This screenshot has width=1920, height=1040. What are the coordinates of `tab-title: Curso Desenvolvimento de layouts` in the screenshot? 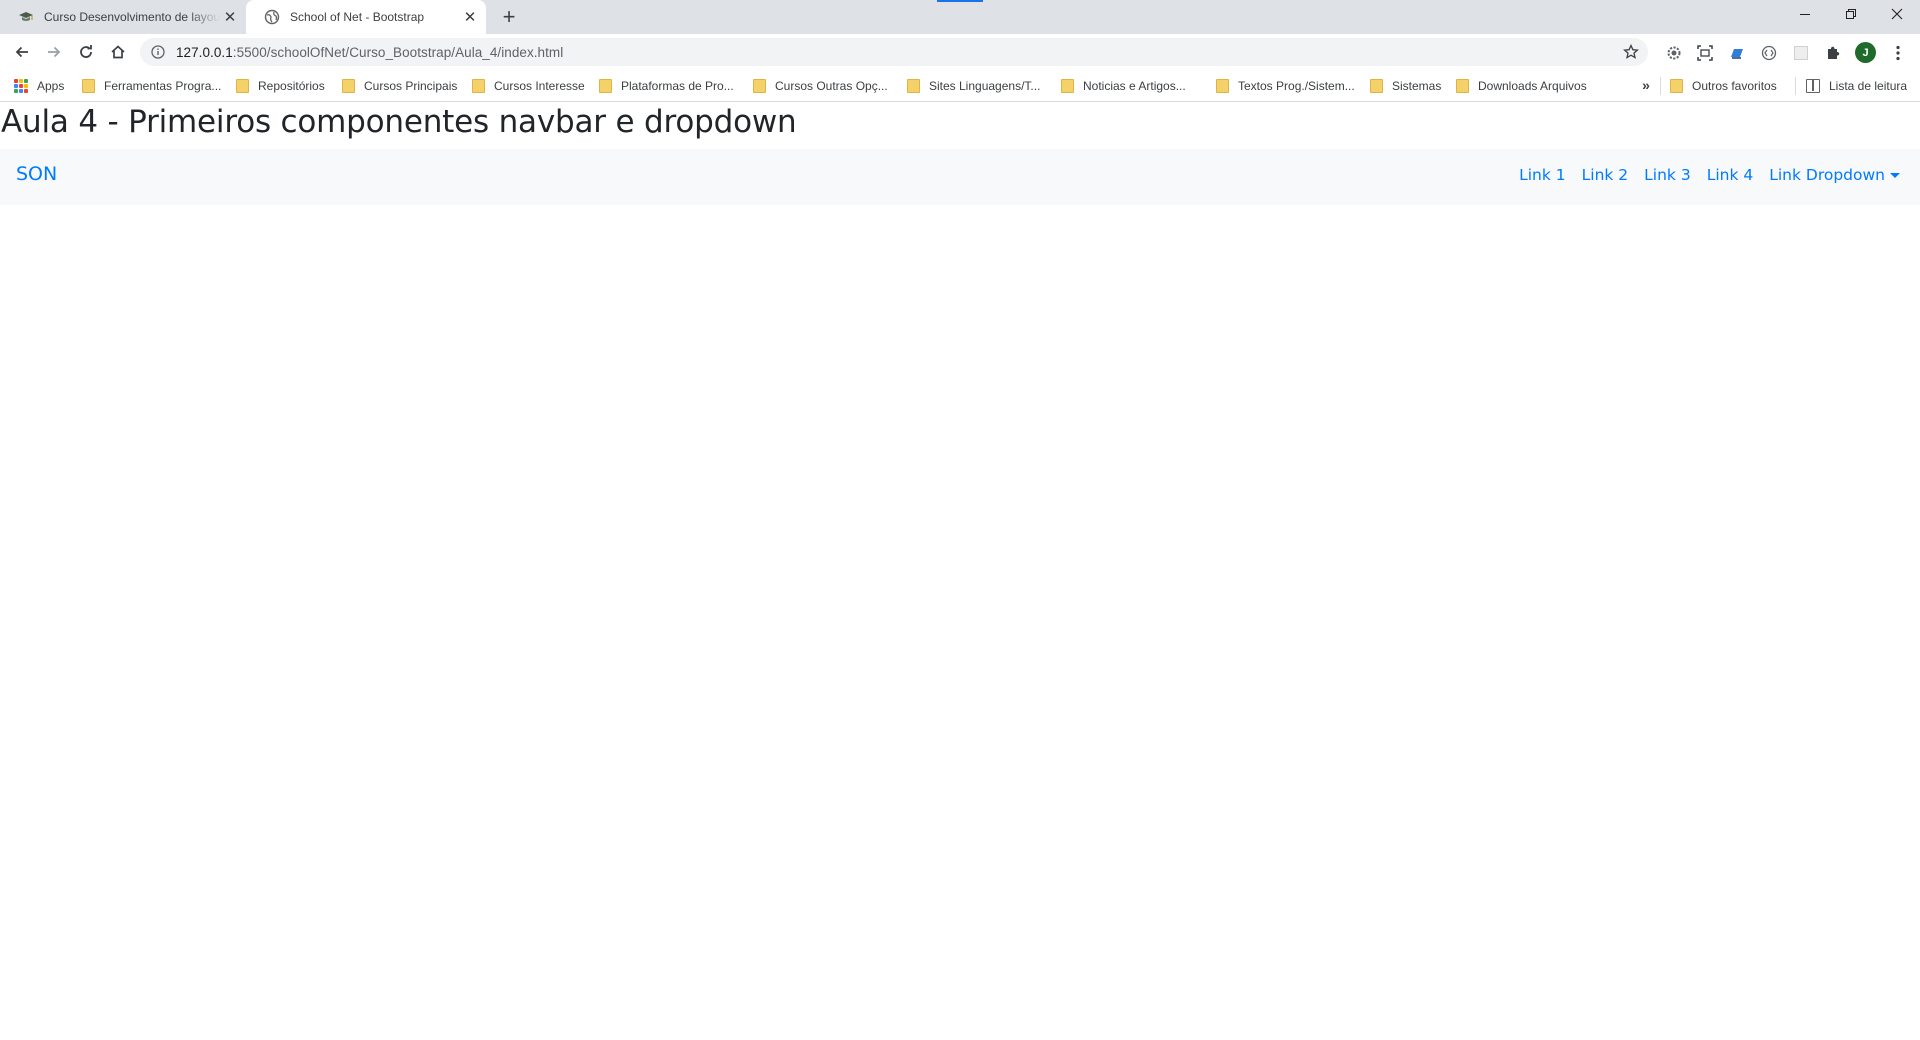 It's located at (132, 17).